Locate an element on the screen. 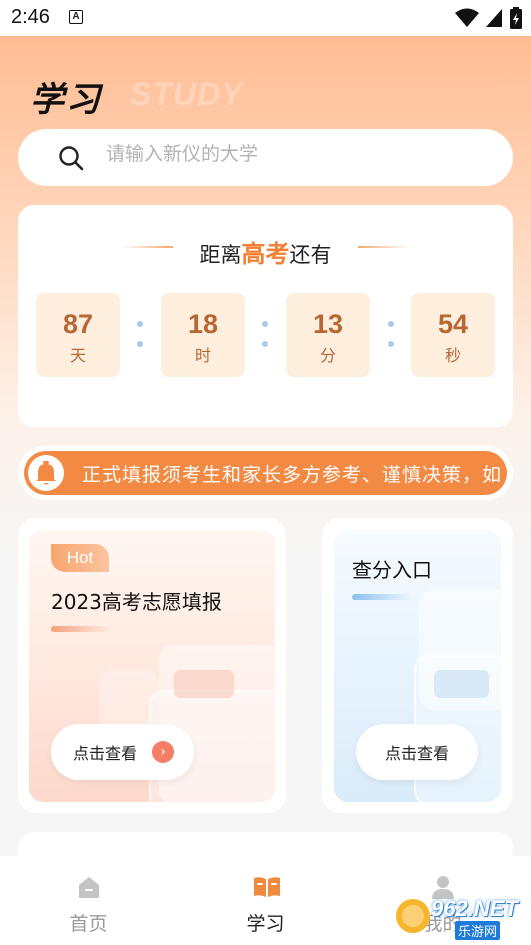 Image resolution: width=531 pixels, height=945 pixels. countdown-title-highlight: 高考 is located at coordinates (265, 254).